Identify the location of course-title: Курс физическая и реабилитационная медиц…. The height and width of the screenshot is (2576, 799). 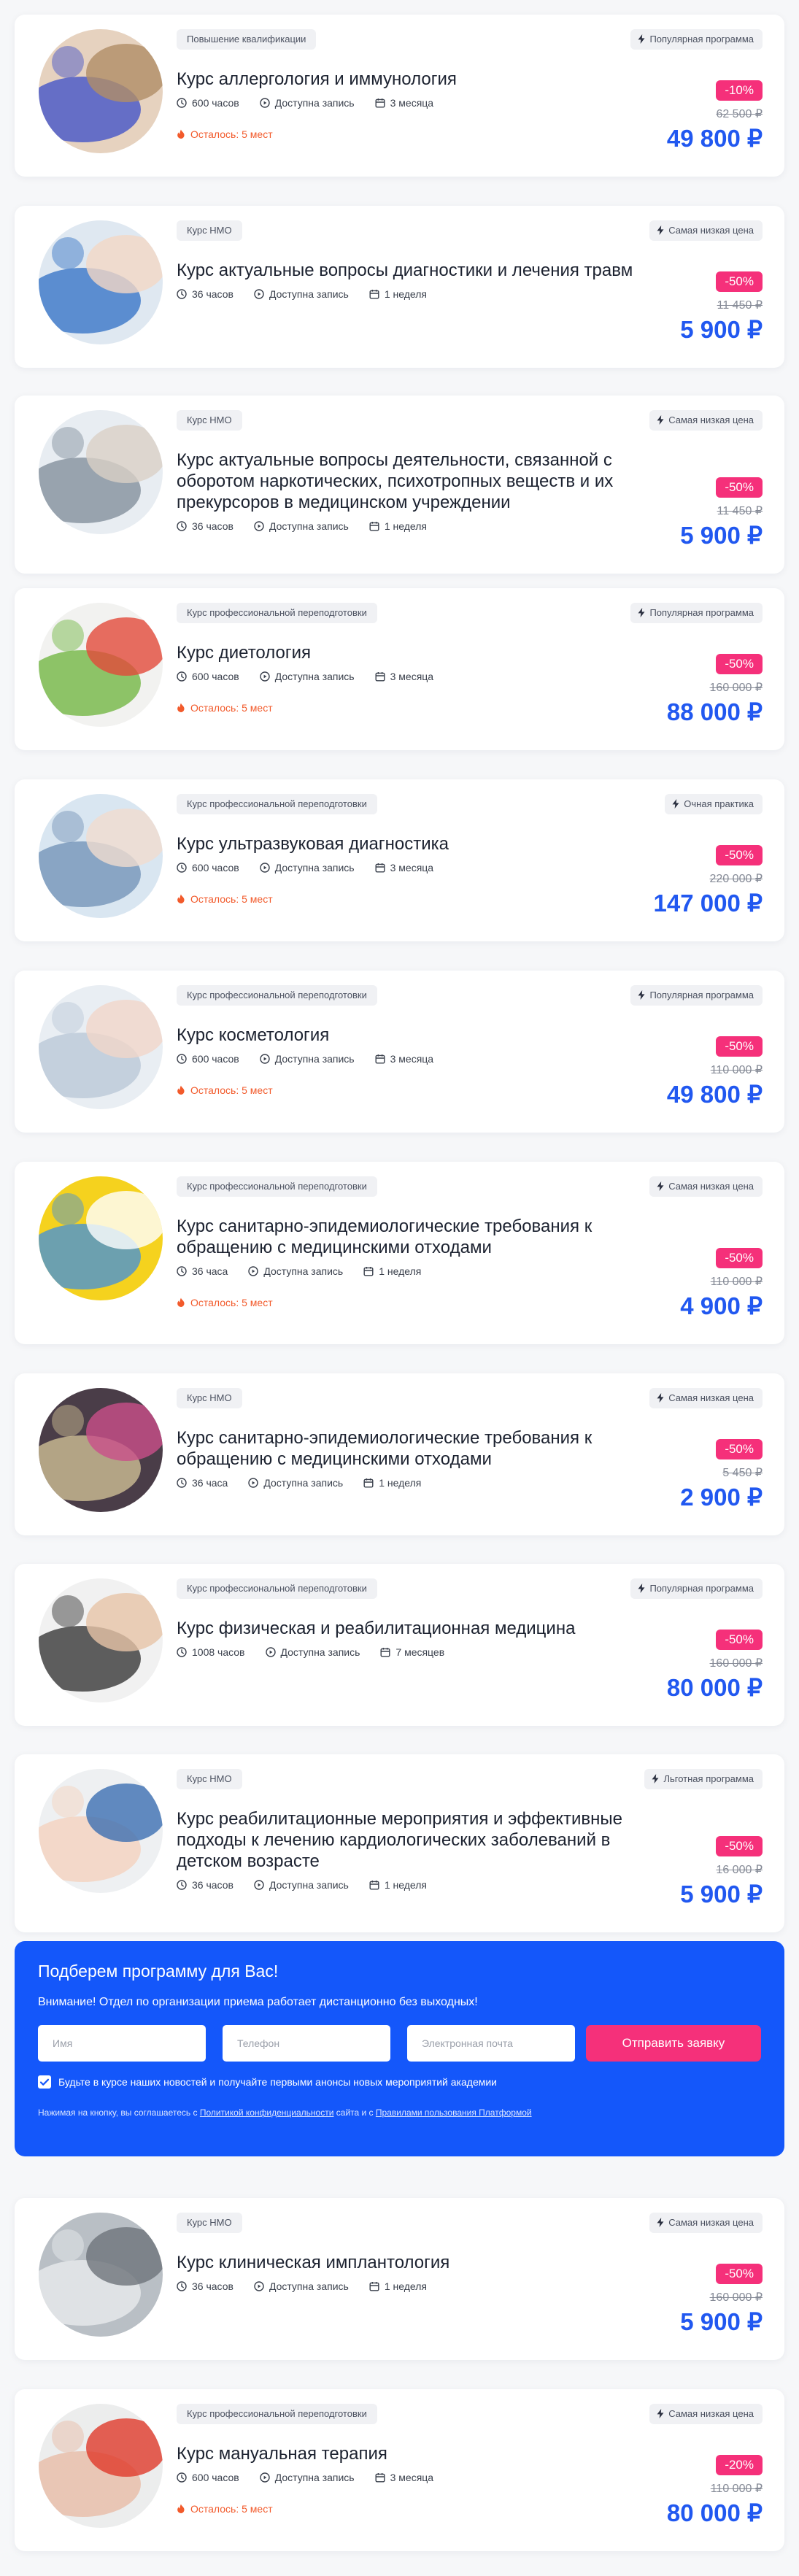
(411, 1628).